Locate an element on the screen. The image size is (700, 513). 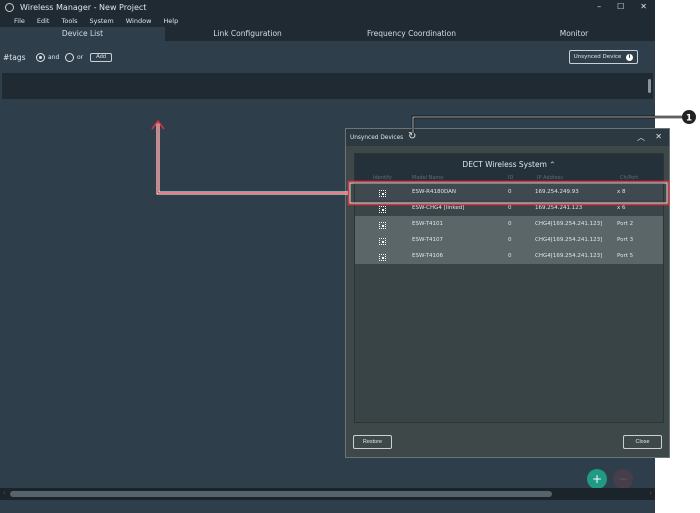
arrow-outline is located at coordinates (252, 158).